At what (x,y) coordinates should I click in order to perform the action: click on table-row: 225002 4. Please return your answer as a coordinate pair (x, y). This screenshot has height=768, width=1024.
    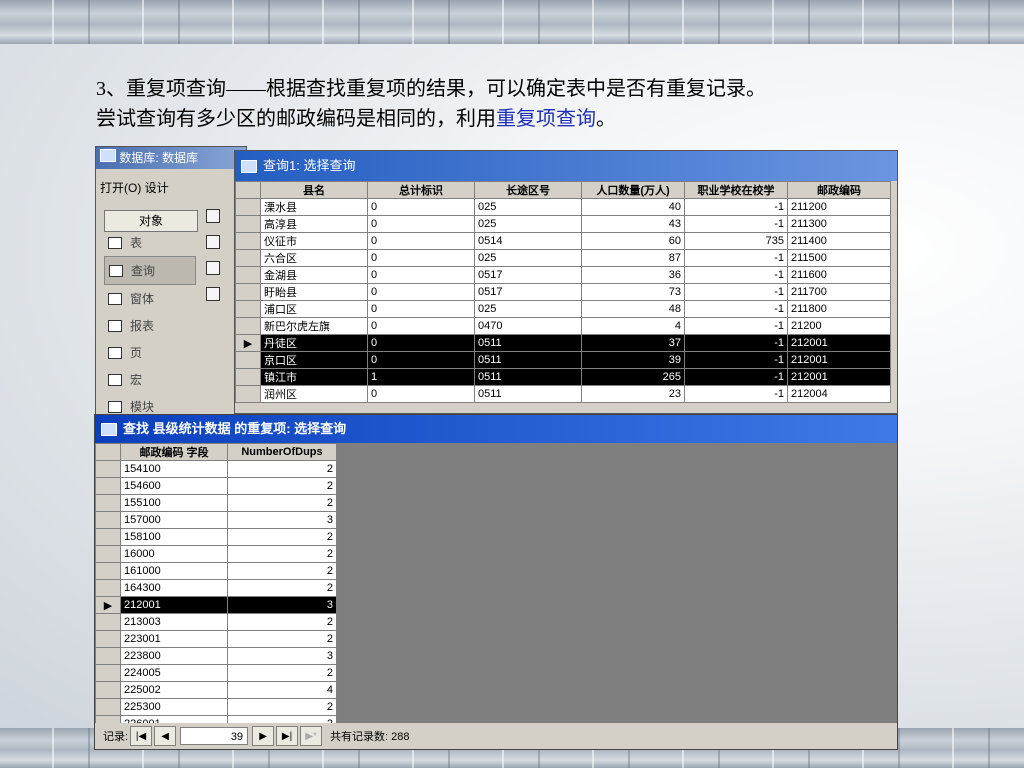
    Looking at the image, I should click on (216, 690).